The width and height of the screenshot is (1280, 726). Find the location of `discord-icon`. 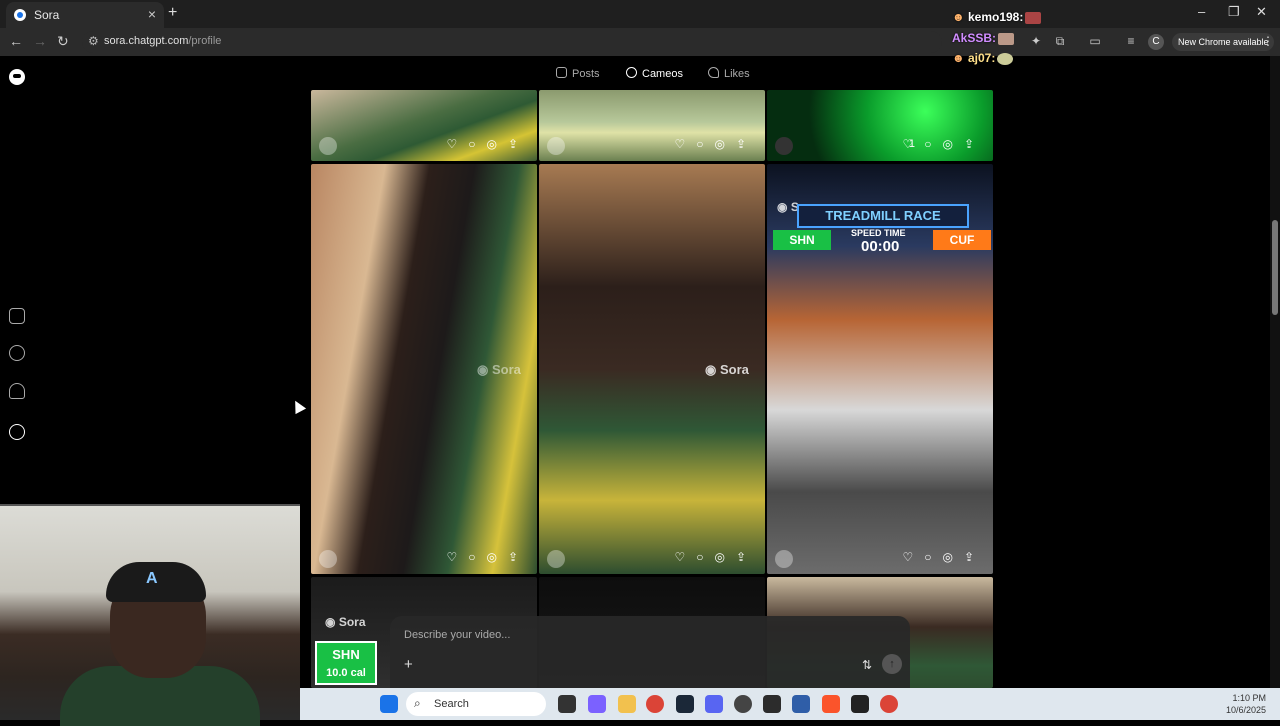

discord-icon is located at coordinates (714, 704).